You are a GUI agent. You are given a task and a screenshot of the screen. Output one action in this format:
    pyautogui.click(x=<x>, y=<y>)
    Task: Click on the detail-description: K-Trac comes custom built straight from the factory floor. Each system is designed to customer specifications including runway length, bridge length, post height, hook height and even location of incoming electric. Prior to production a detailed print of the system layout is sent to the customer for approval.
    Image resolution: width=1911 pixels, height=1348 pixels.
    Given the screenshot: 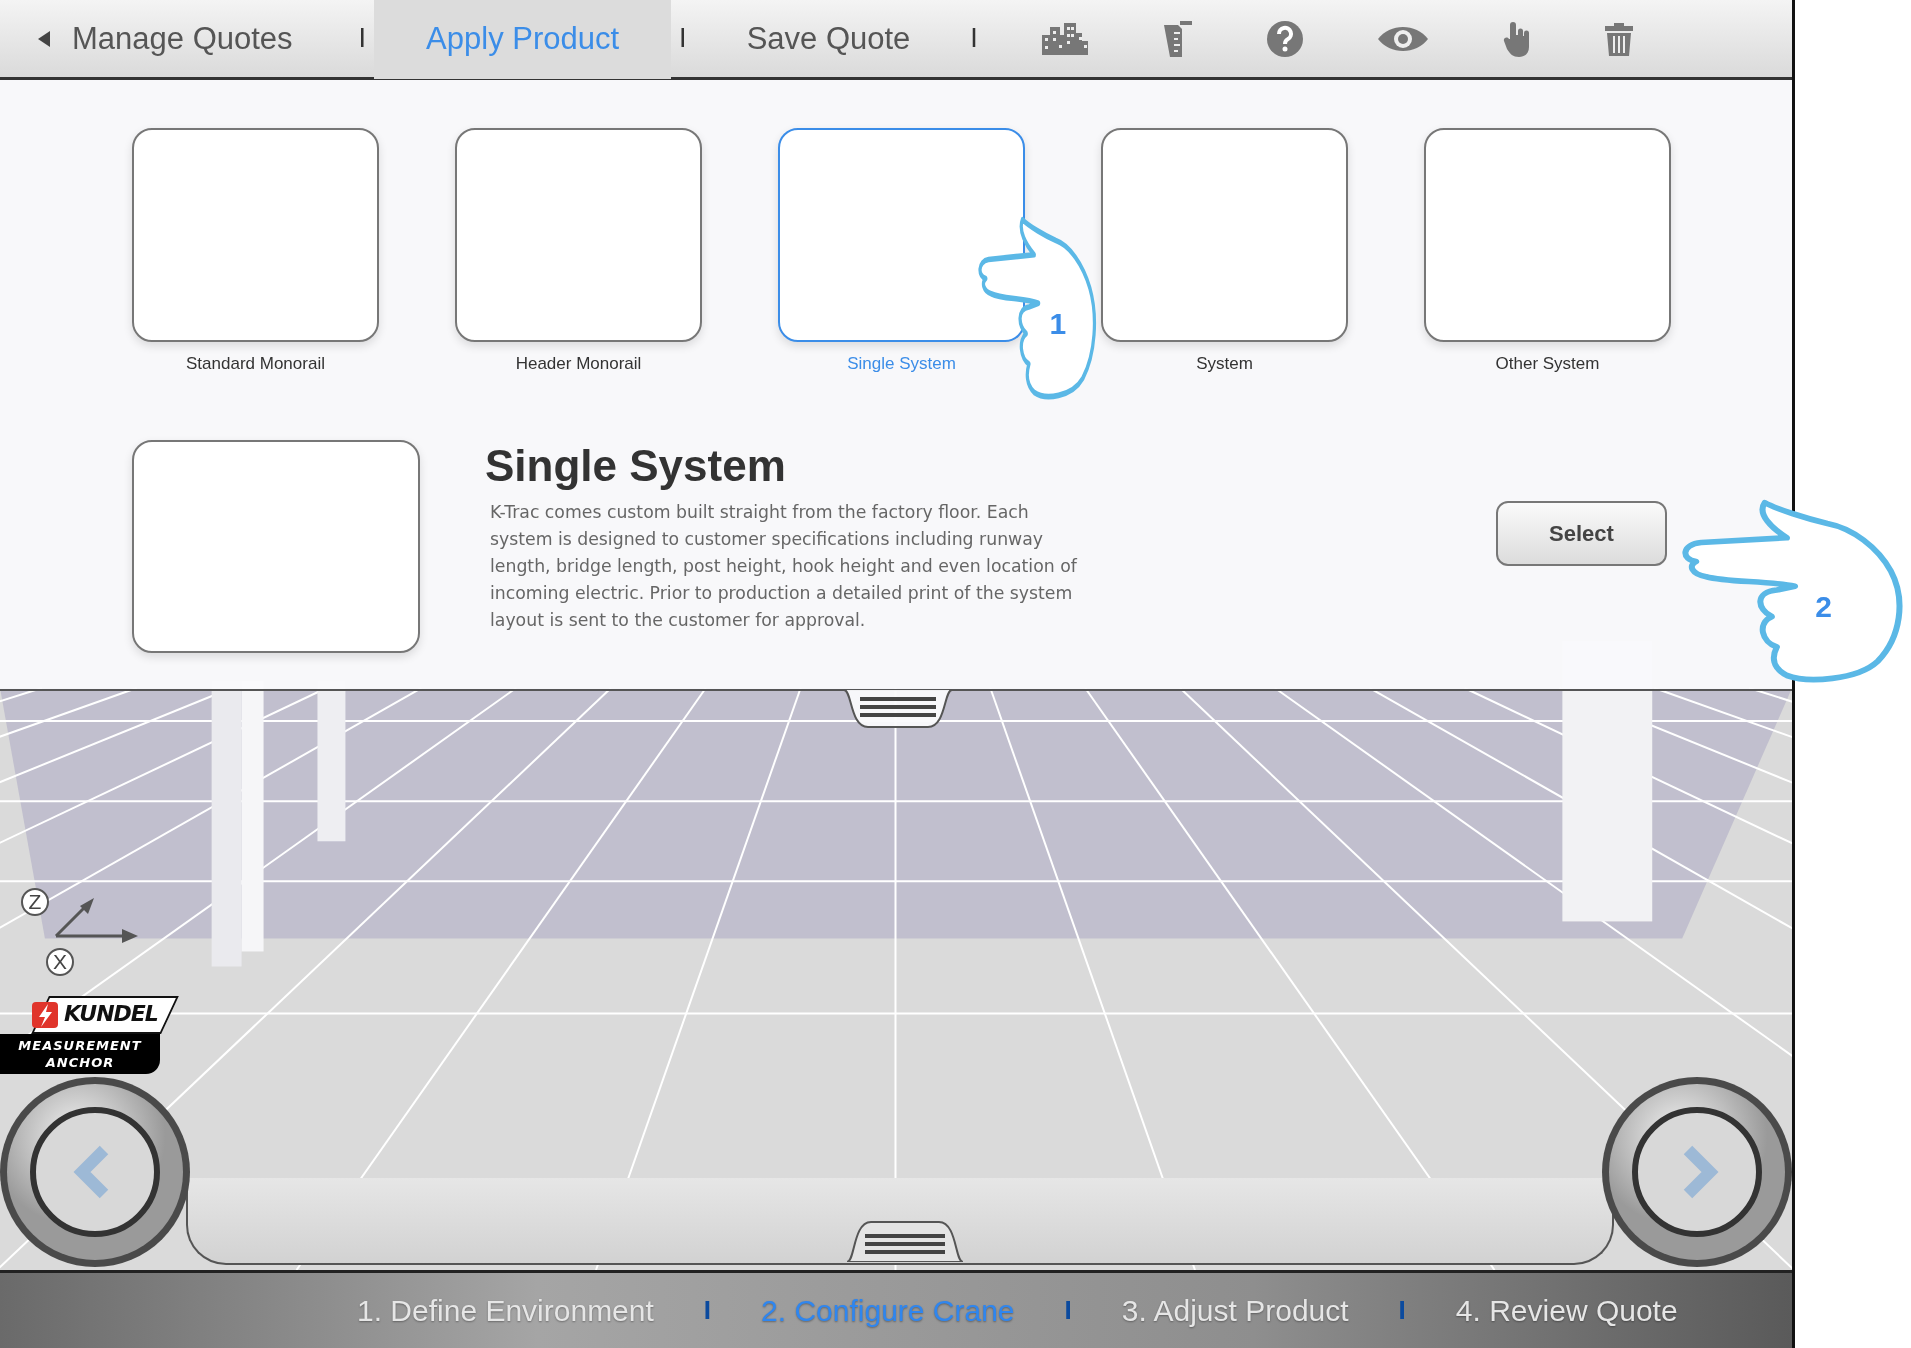 What is the action you would take?
    pyautogui.click(x=784, y=566)
    